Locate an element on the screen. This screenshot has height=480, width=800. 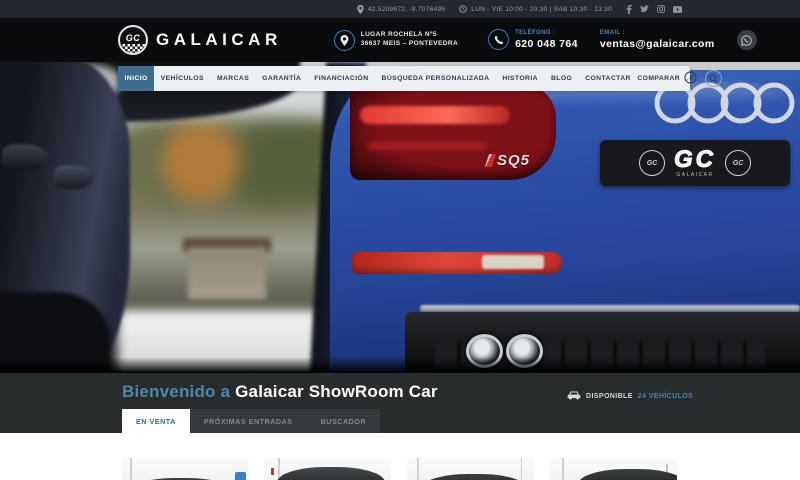
social-links is located at coordinates (654, 9).